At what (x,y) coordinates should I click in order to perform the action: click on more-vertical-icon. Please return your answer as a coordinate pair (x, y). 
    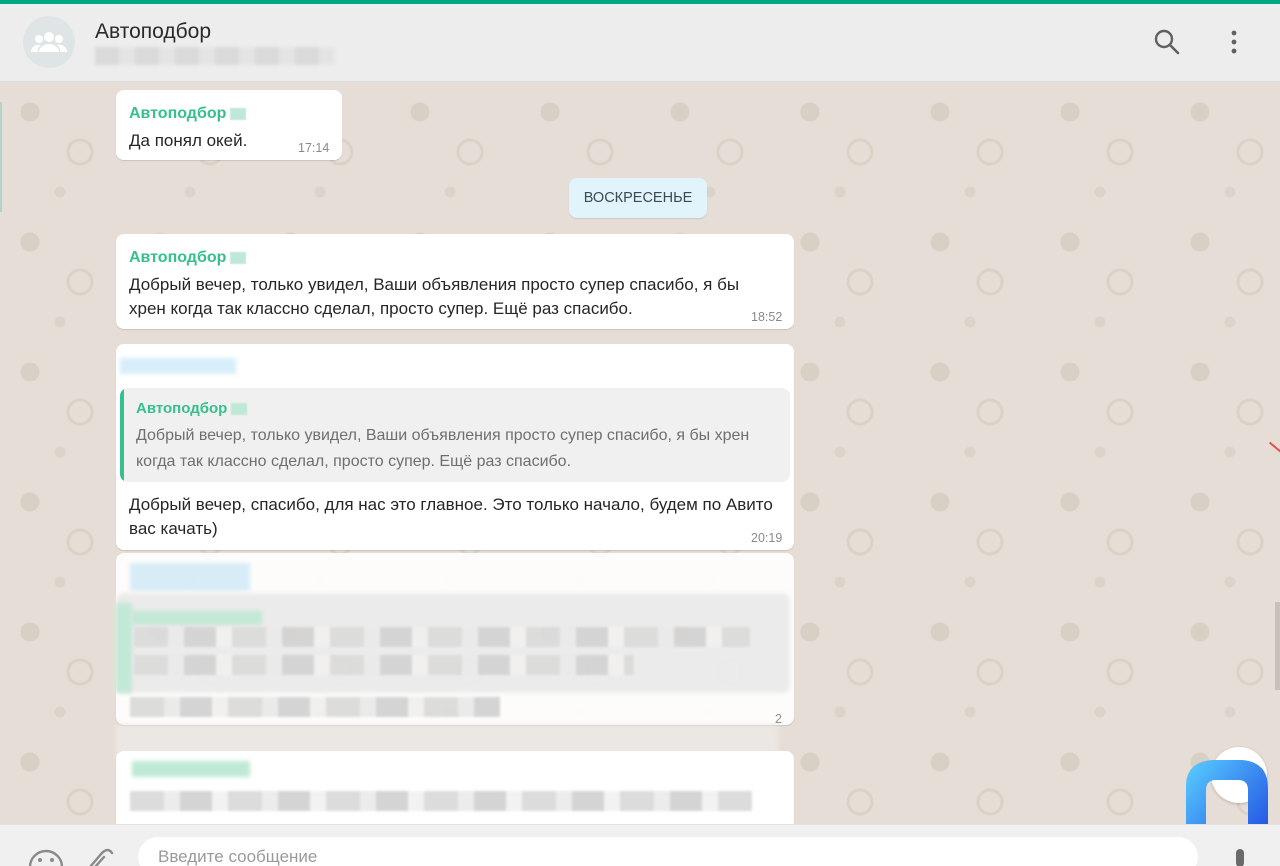
    Looking at the image, I should click on (1234, 42).